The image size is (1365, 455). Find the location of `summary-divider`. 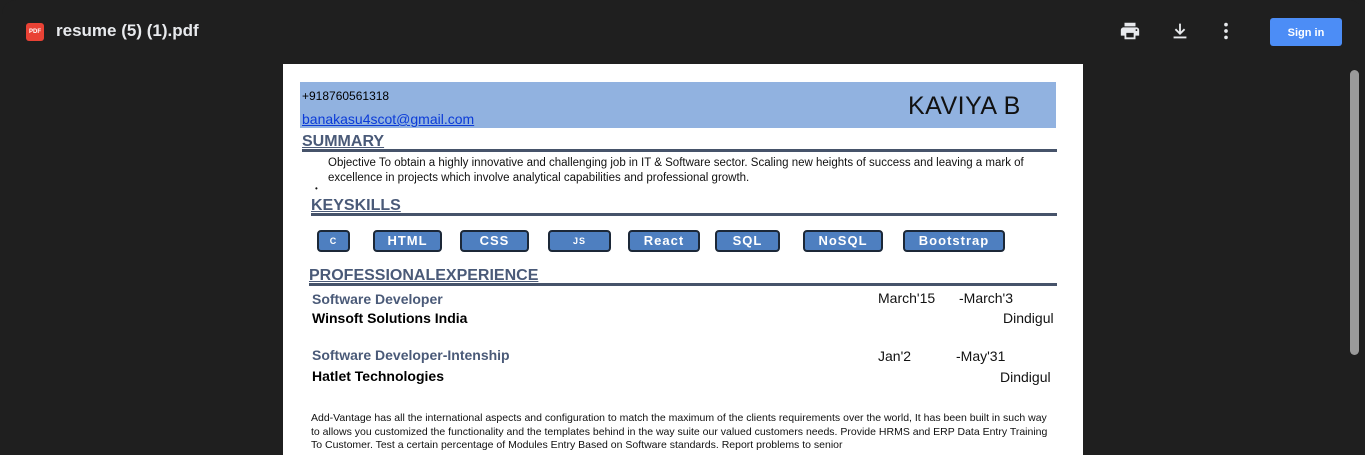

summary-divider is located at coordinates (679, 150).